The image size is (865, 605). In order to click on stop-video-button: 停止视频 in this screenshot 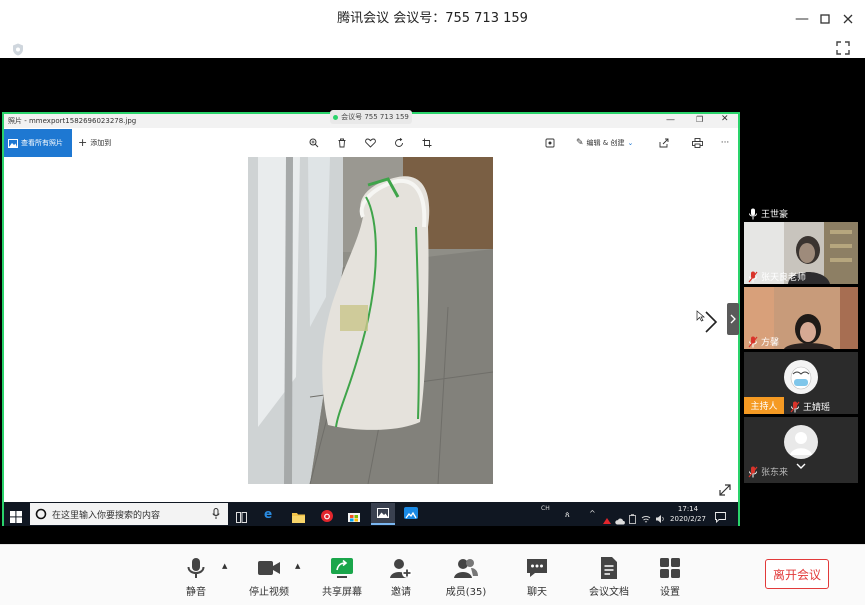, I will do `click(269, 578)`.